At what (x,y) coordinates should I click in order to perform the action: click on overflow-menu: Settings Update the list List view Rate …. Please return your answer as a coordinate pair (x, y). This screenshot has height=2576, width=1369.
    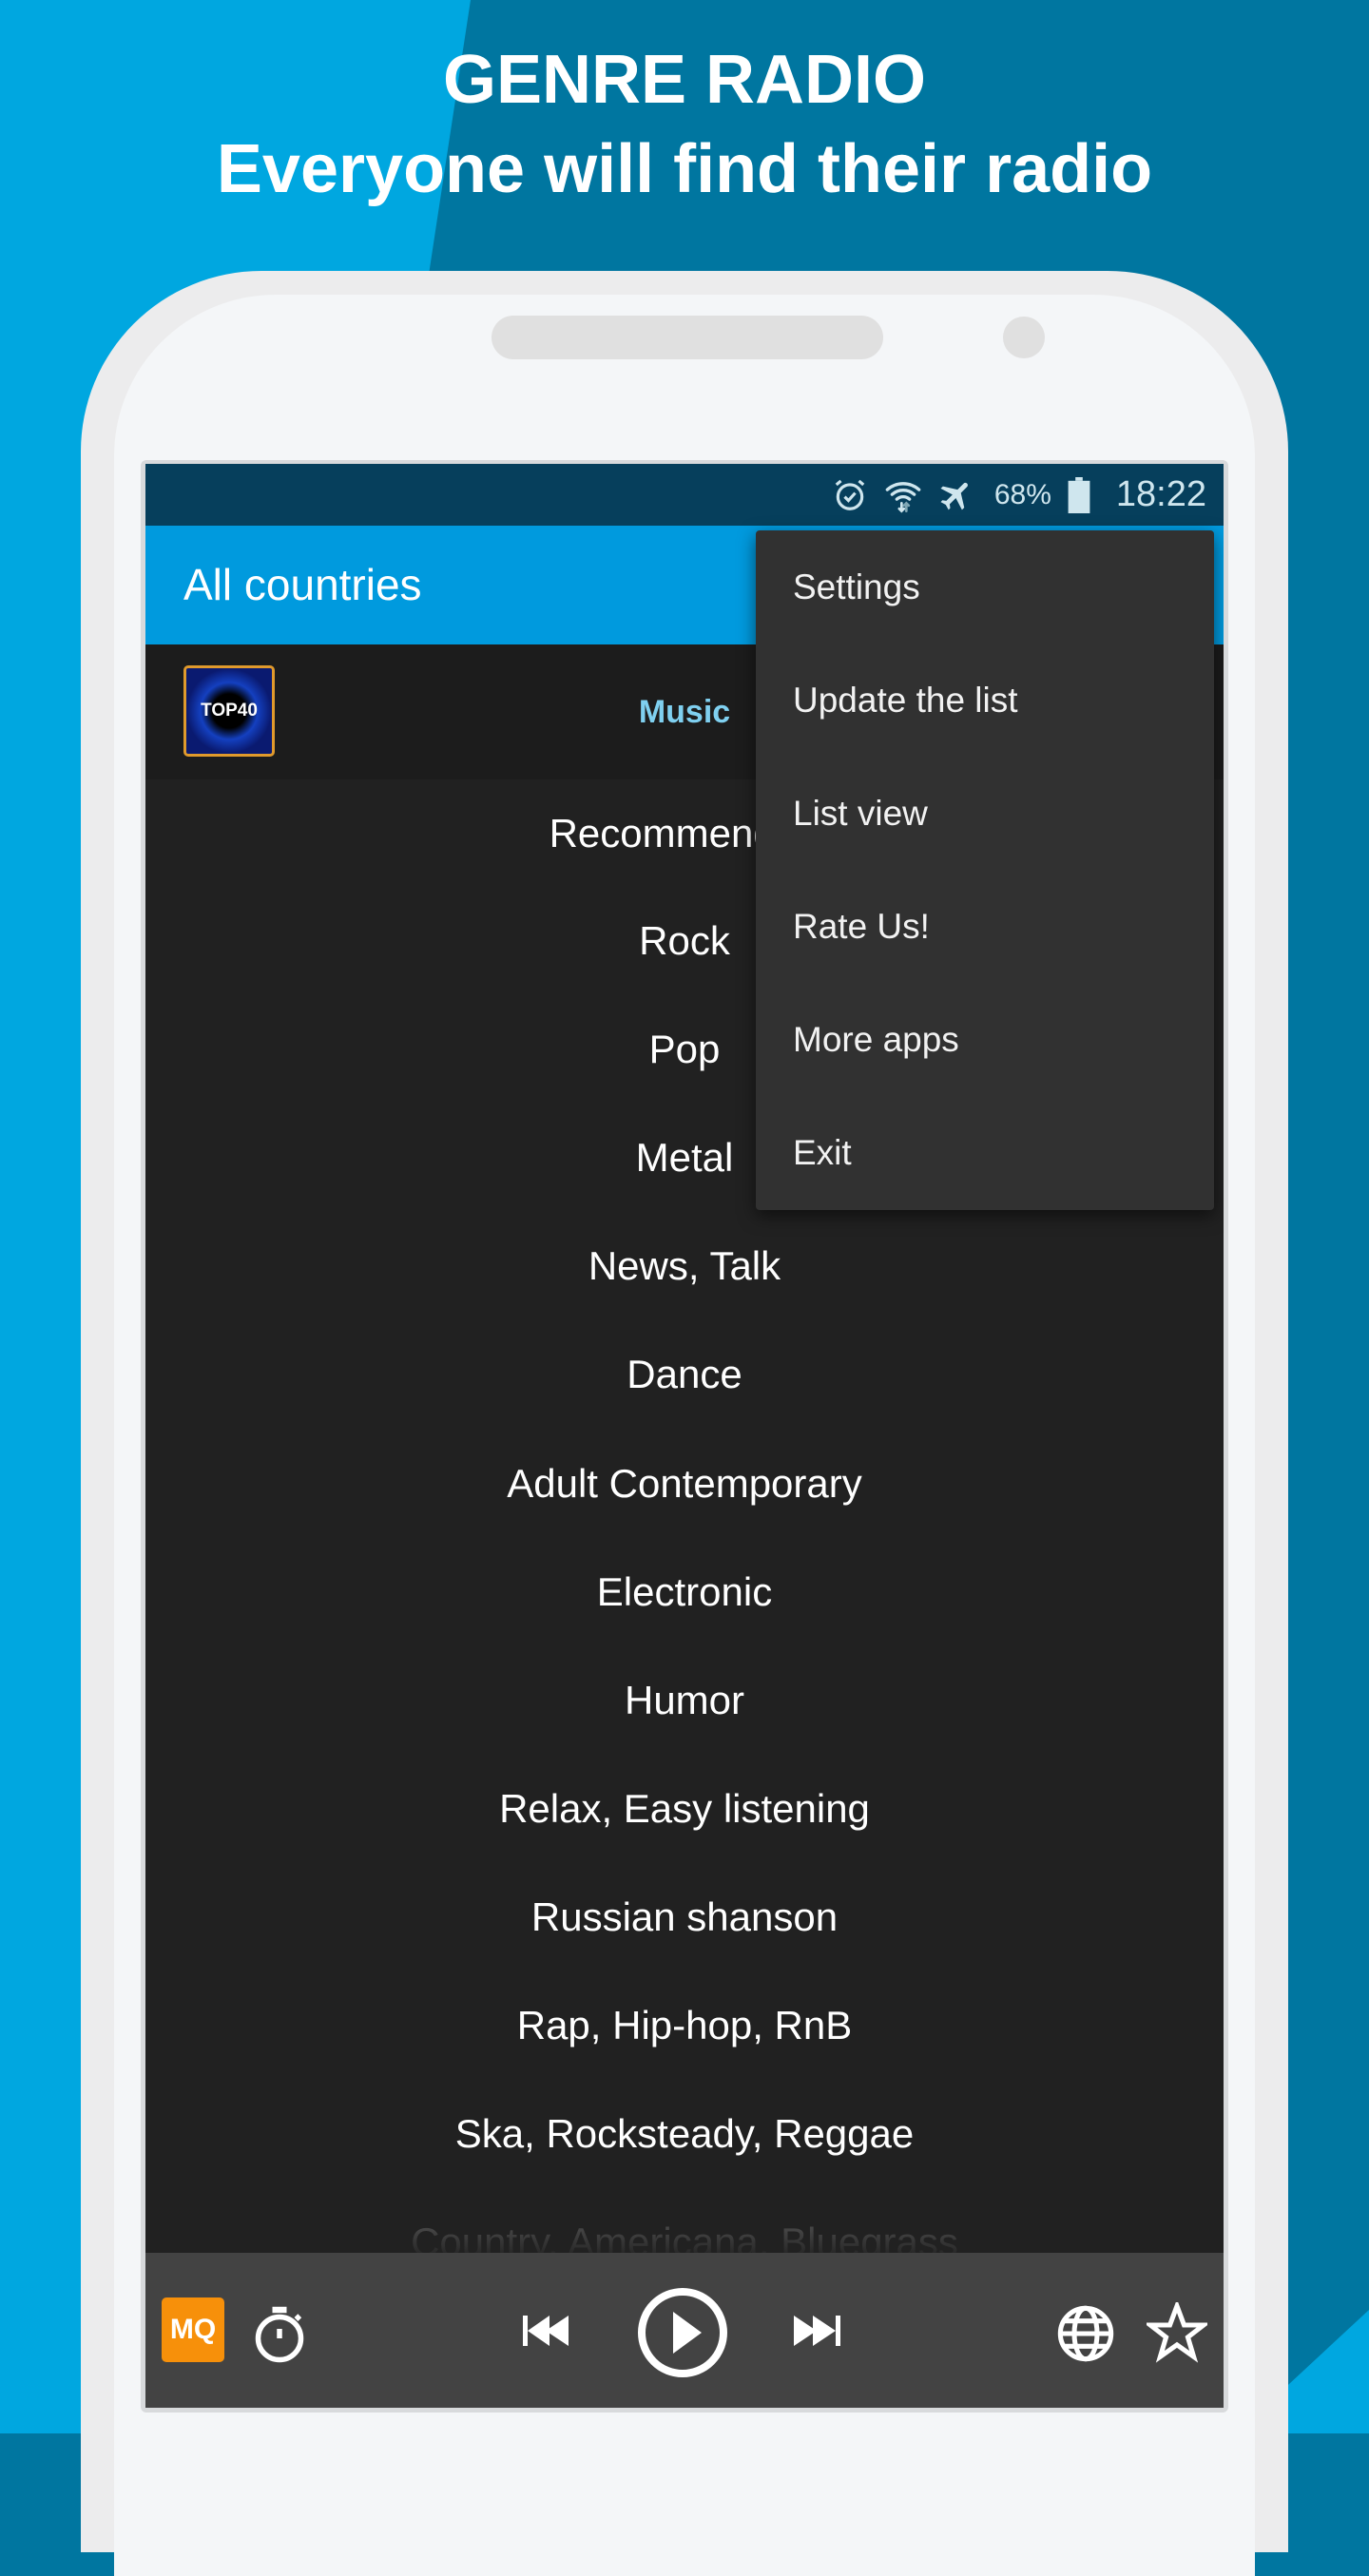
    Looking at the image, I should click on (985, 870).